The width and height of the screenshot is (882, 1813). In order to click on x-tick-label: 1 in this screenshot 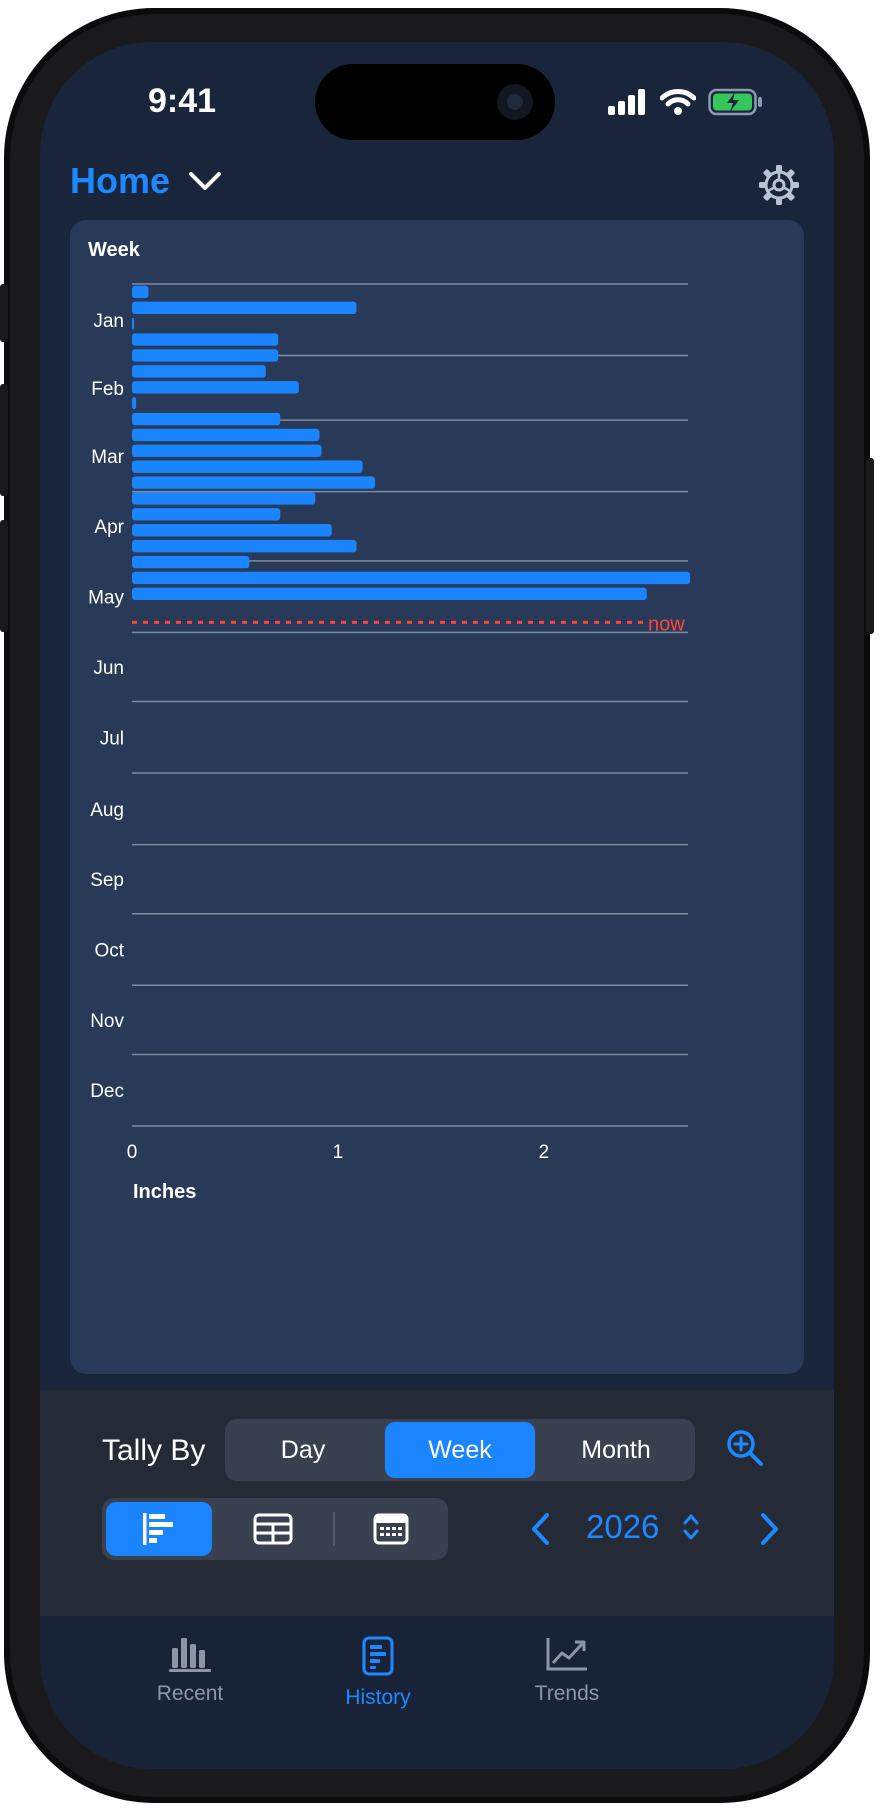, I will do `click(338, 1152)`.